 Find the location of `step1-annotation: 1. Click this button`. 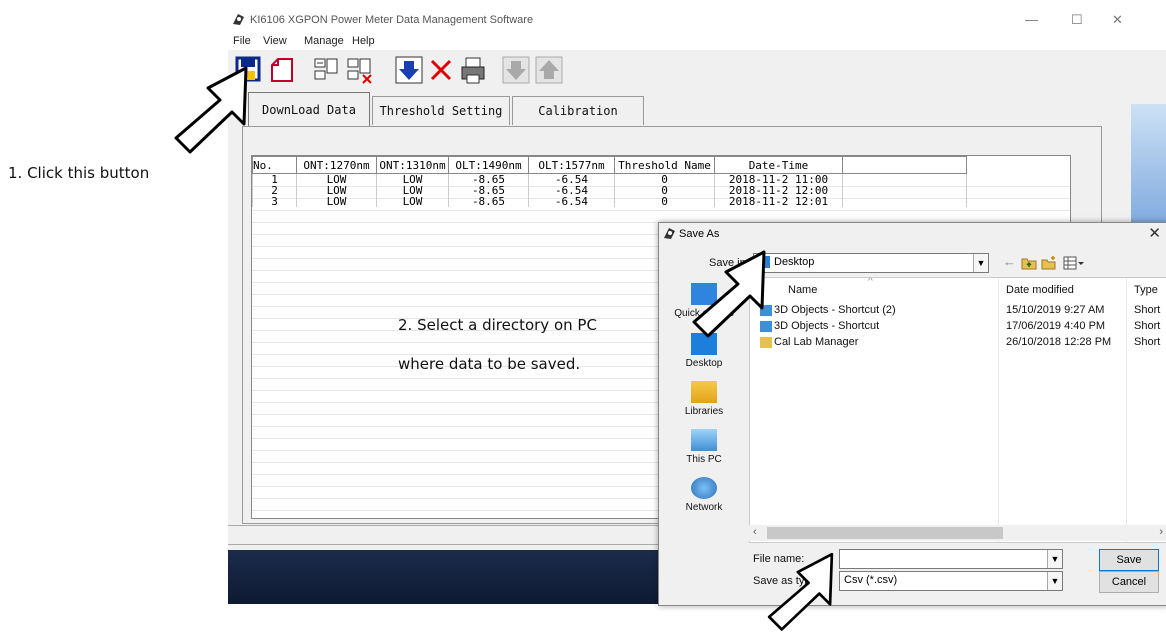

step1-annotation: 1. Click this button is located at coordinates (79, 173).